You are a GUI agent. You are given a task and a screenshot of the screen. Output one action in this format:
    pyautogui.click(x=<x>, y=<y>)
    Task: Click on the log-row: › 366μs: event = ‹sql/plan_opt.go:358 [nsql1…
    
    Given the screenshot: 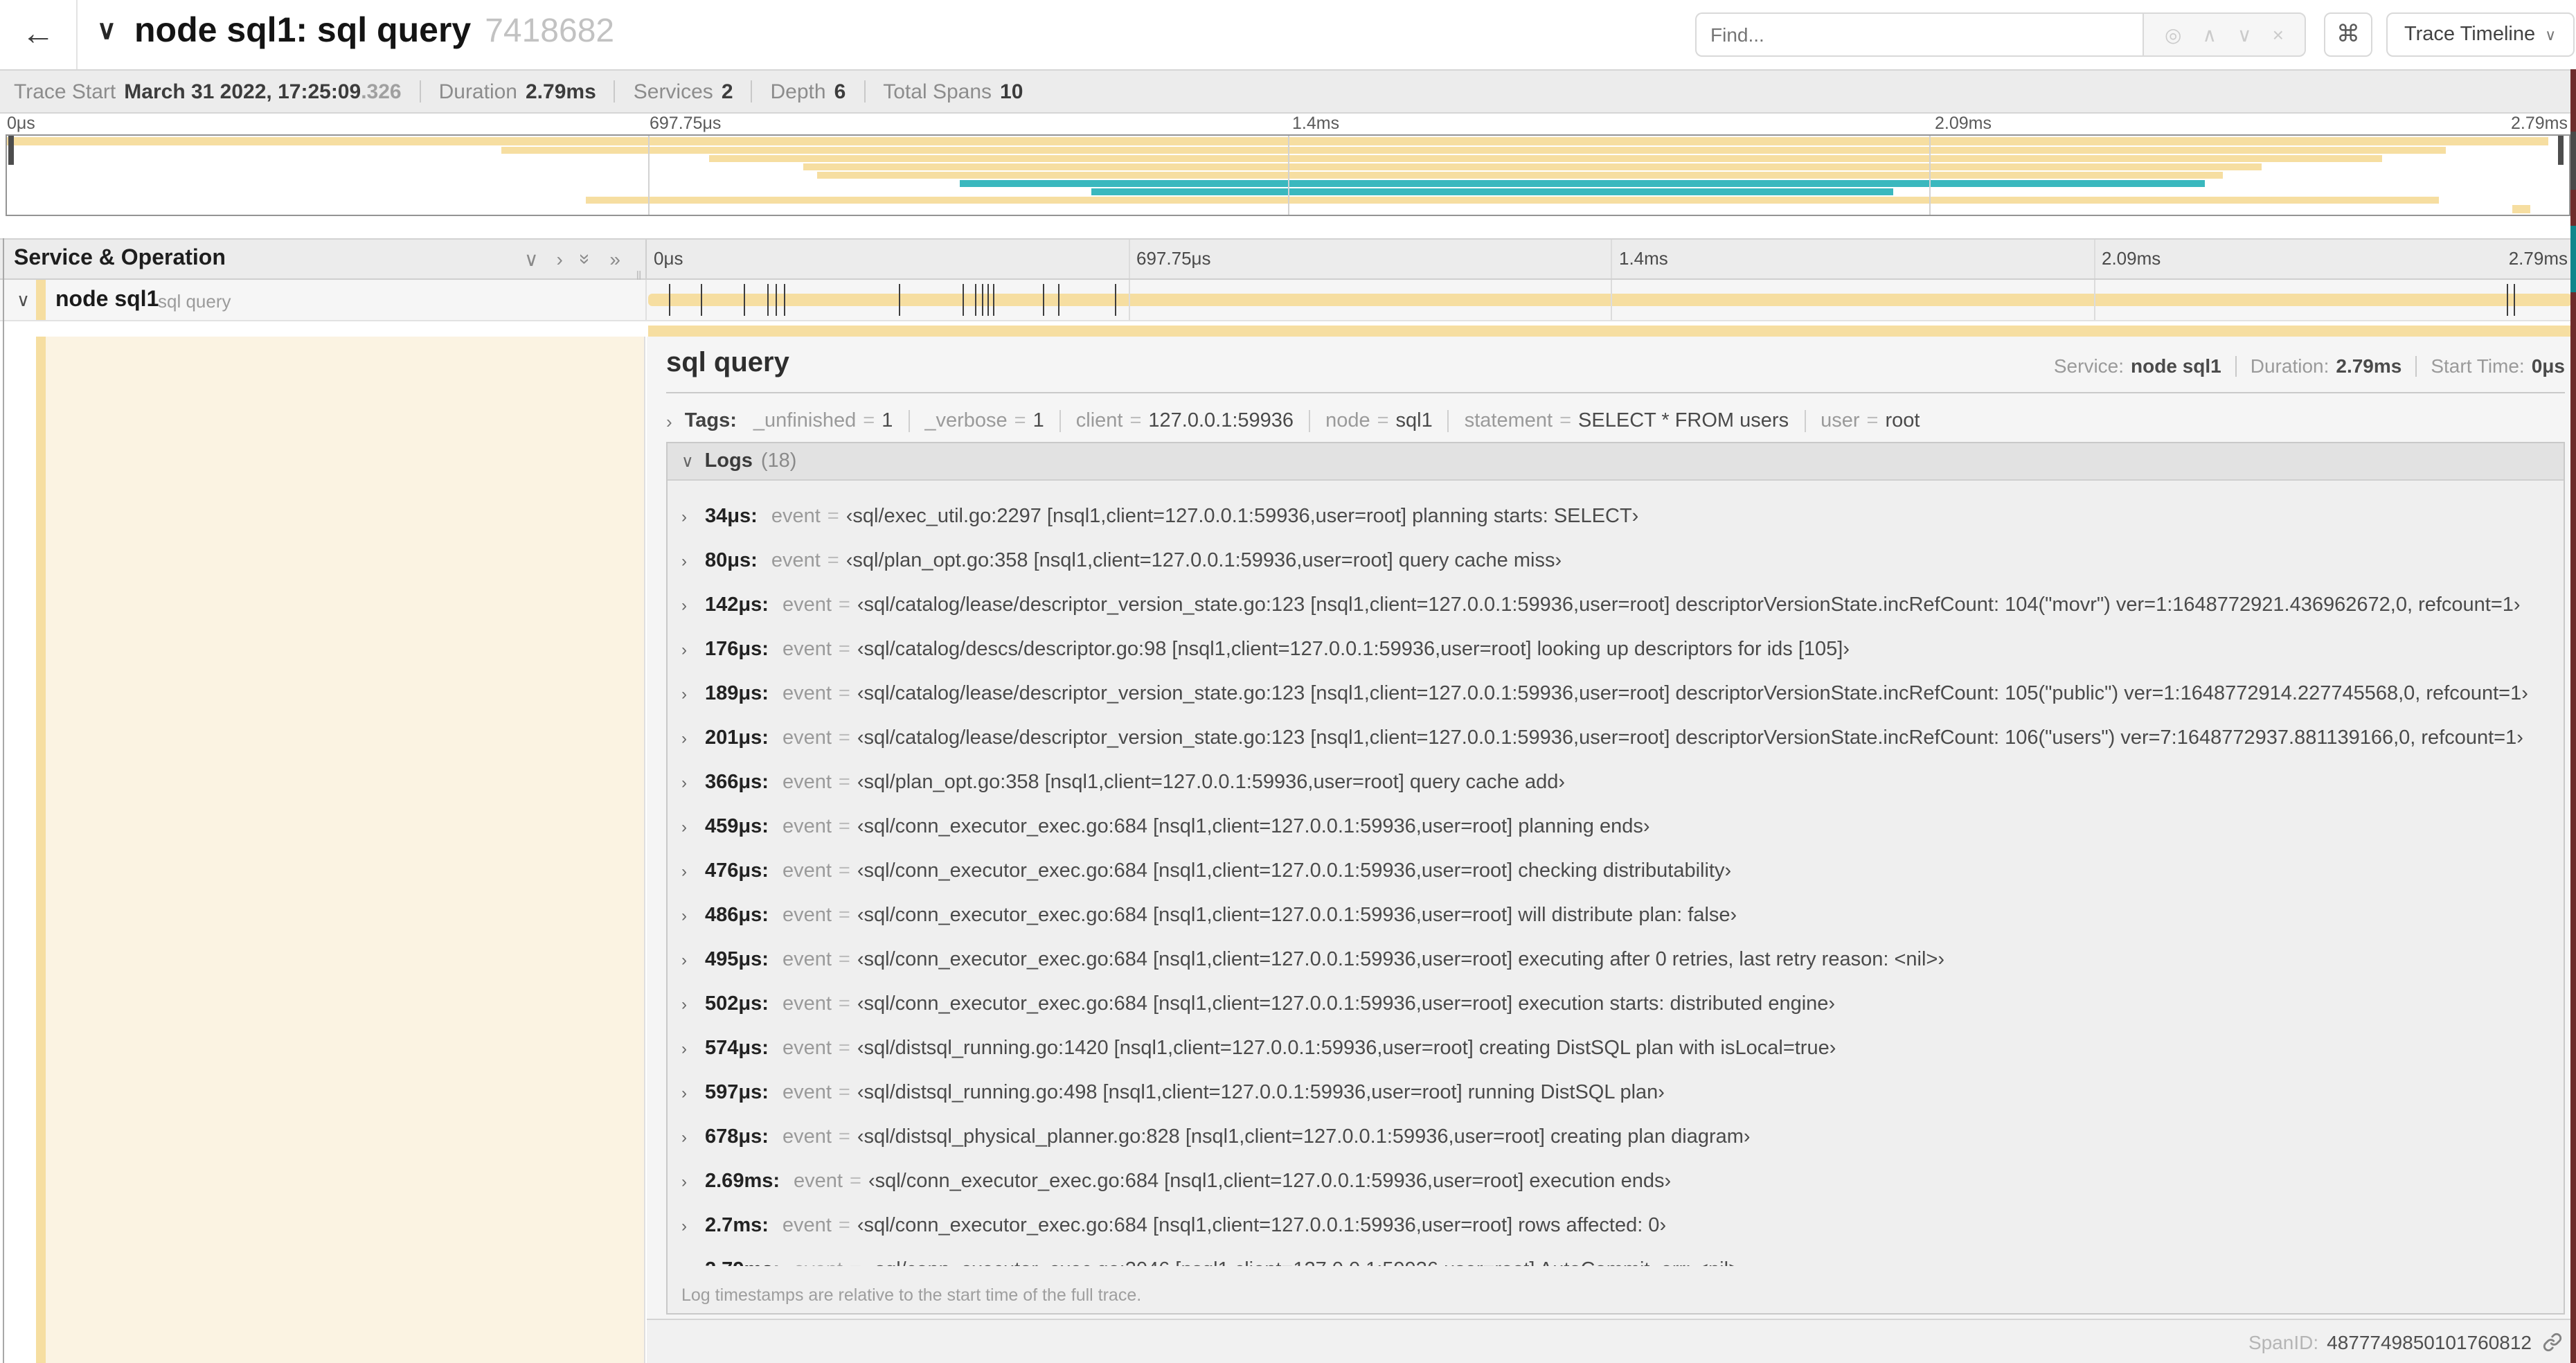 What is the action you would take?
    pyautogui.click(x=1622, y=783)
    